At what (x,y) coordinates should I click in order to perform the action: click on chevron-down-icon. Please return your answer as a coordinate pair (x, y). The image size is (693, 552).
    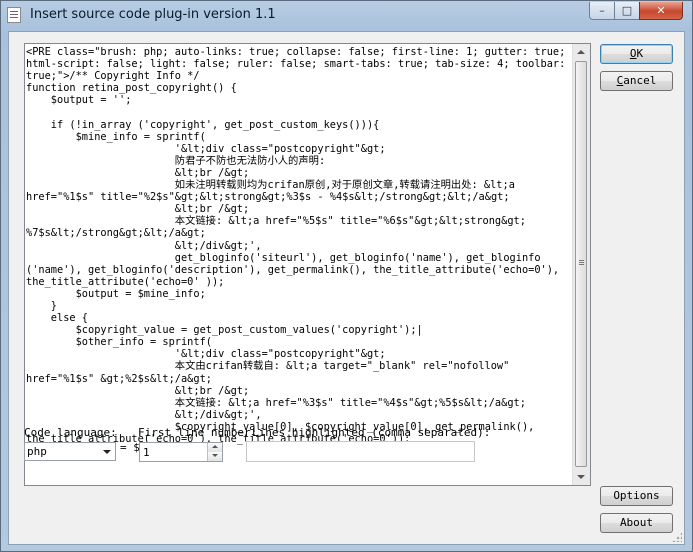
    Looking at the image, I should click on (107, 452).